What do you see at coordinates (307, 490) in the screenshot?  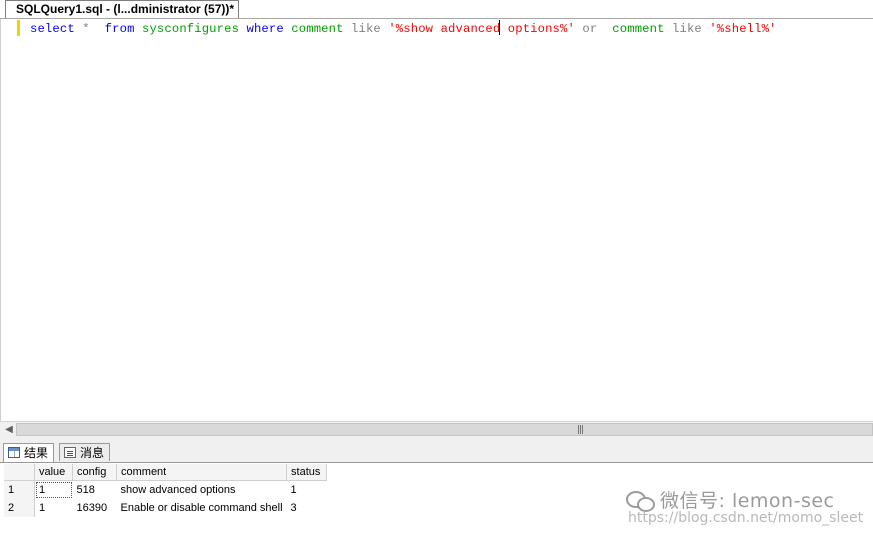 I see `cell-status: 1` at bounding box center [307, 490].